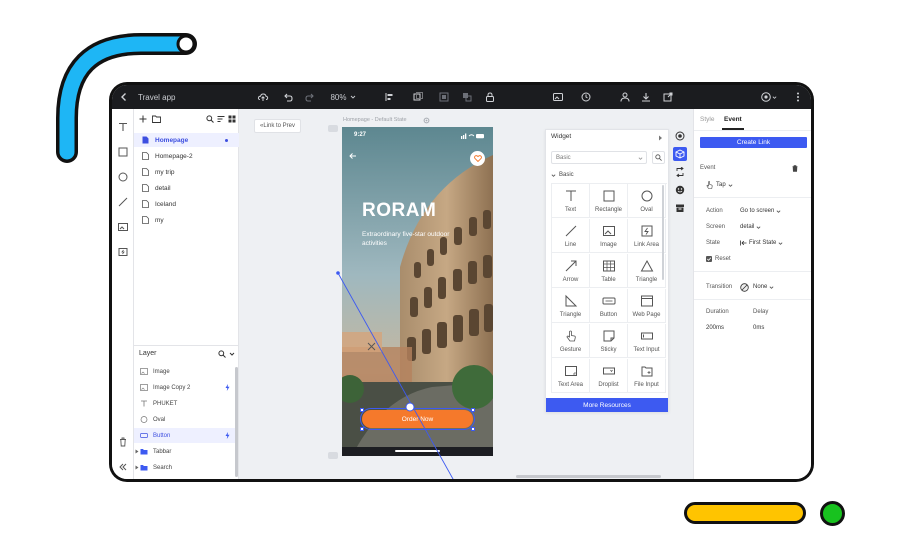  Describe the element at coordinates (185, 435) in the screenshot. I see `layer-item: Button` at that location.